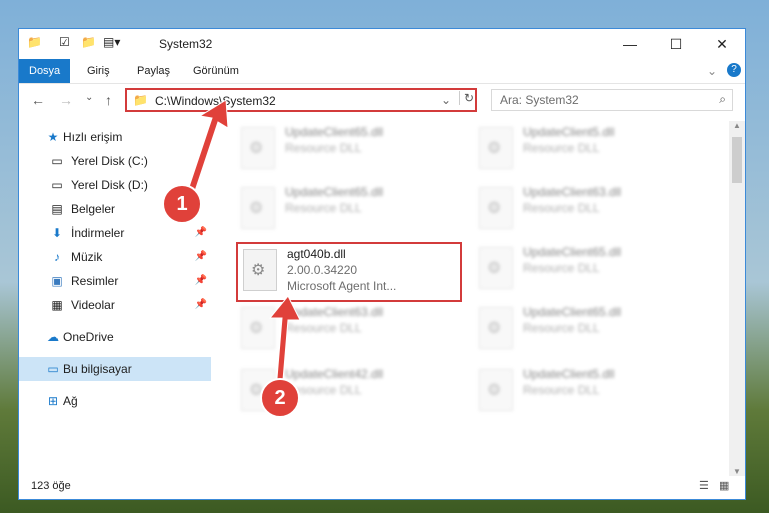 Image resolution: width=769 pixels, height=513 pixels. Describe the element at coordinates (737, 125) in the screenshot. I see `scroll-up-icon: ▲` at that location.